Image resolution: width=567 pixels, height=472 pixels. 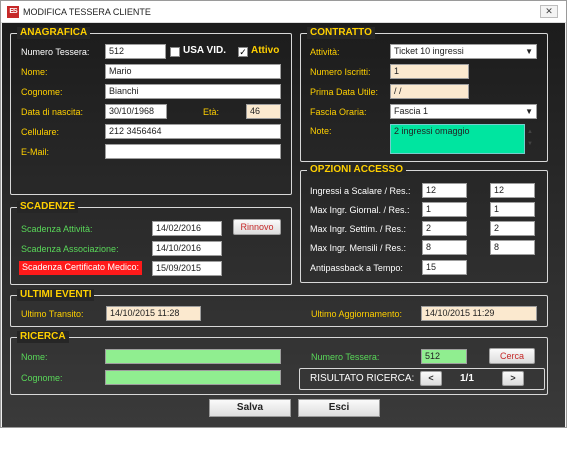 I want to click on next-result-button: >, so click(x=513, y=378).